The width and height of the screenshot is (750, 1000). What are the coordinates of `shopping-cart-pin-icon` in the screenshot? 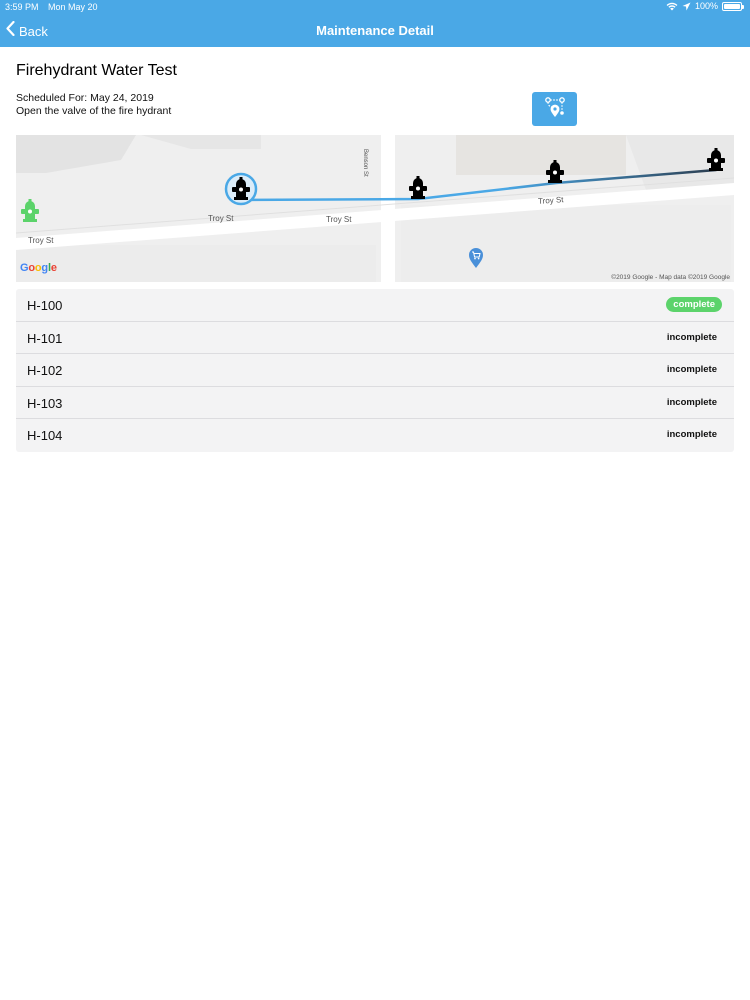 It's located at (476, 260).